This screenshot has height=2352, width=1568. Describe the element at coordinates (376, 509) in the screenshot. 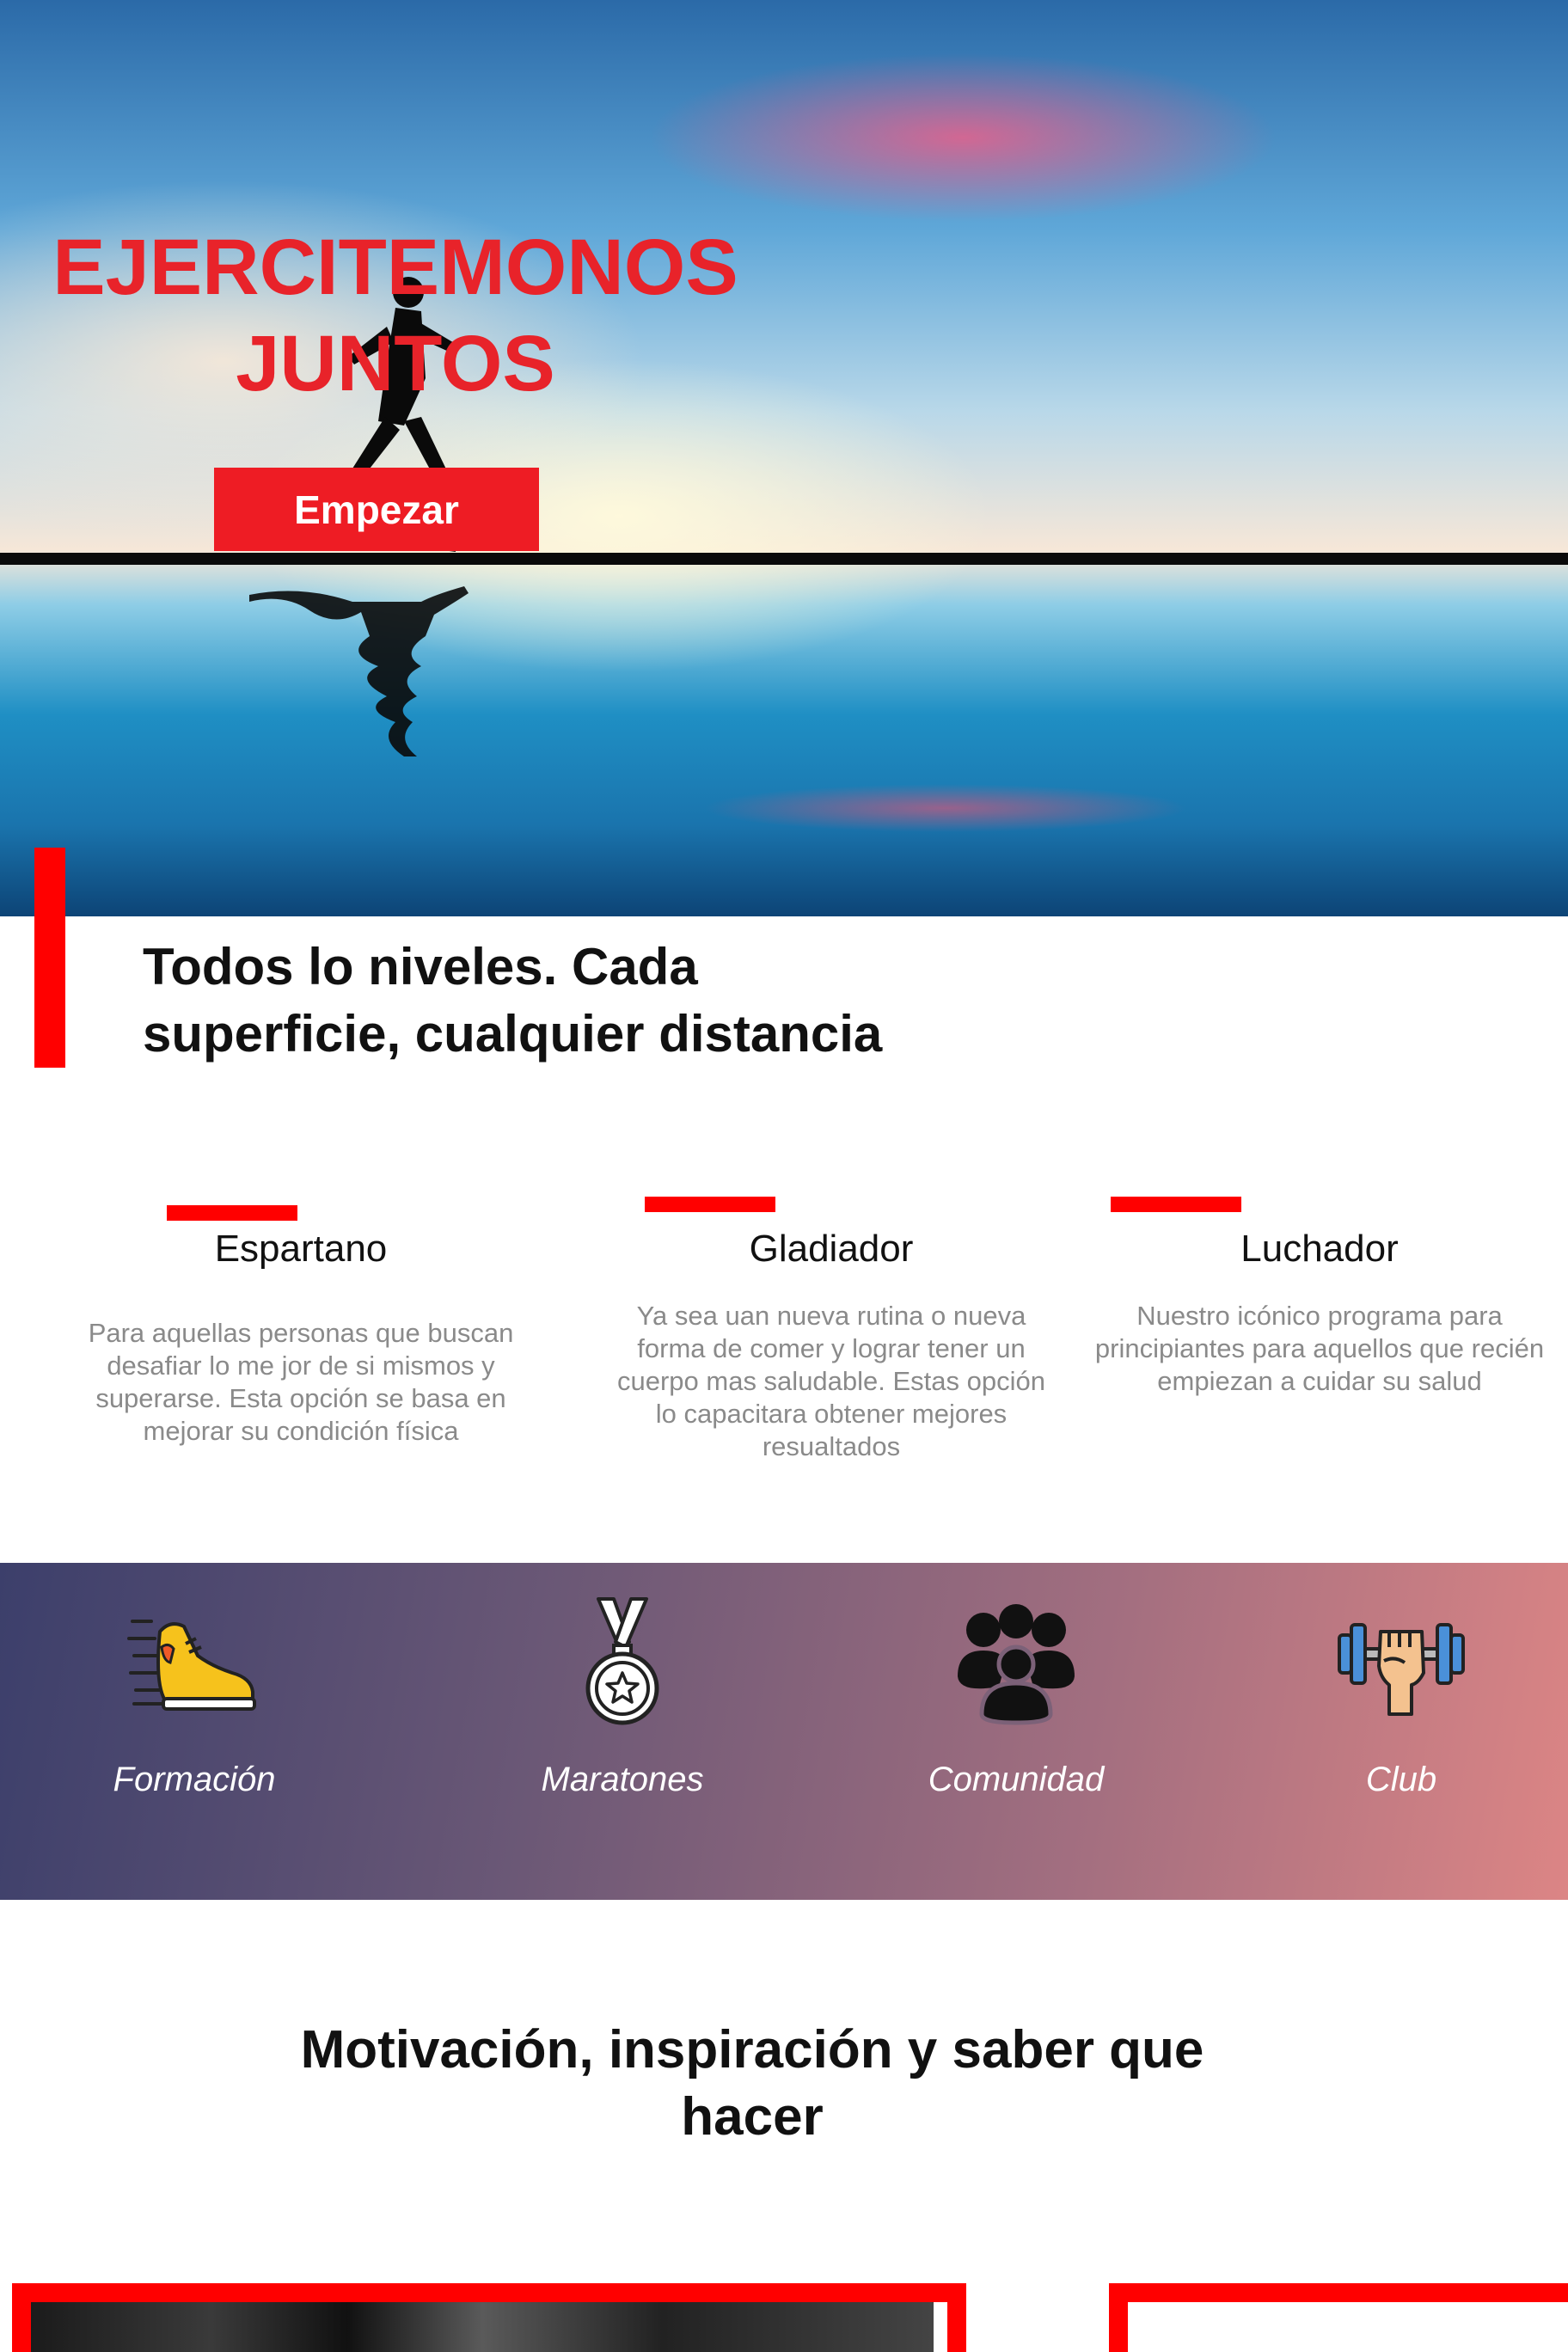

I see `start-button: Empezar` at that location.